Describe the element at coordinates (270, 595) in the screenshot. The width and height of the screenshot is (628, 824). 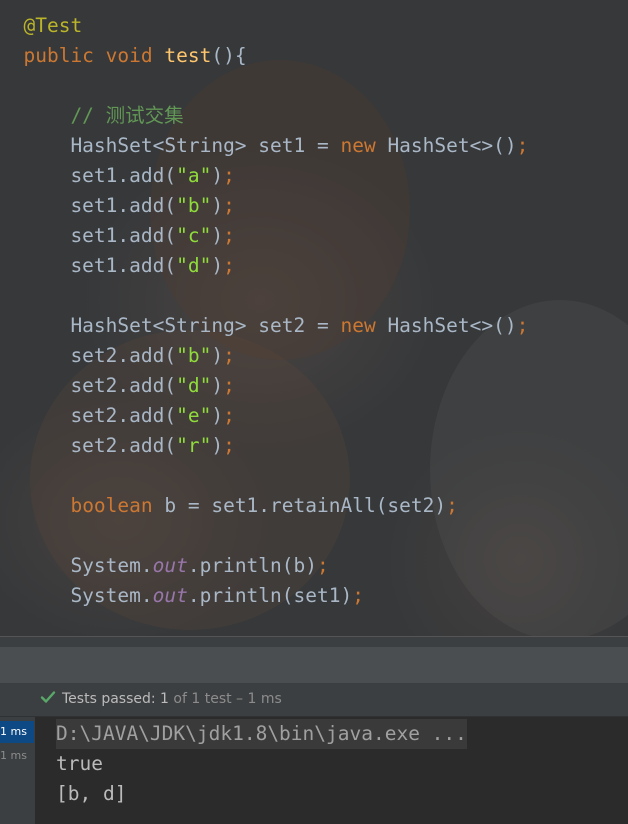
I see `code-token: .println(set1)` at that location.